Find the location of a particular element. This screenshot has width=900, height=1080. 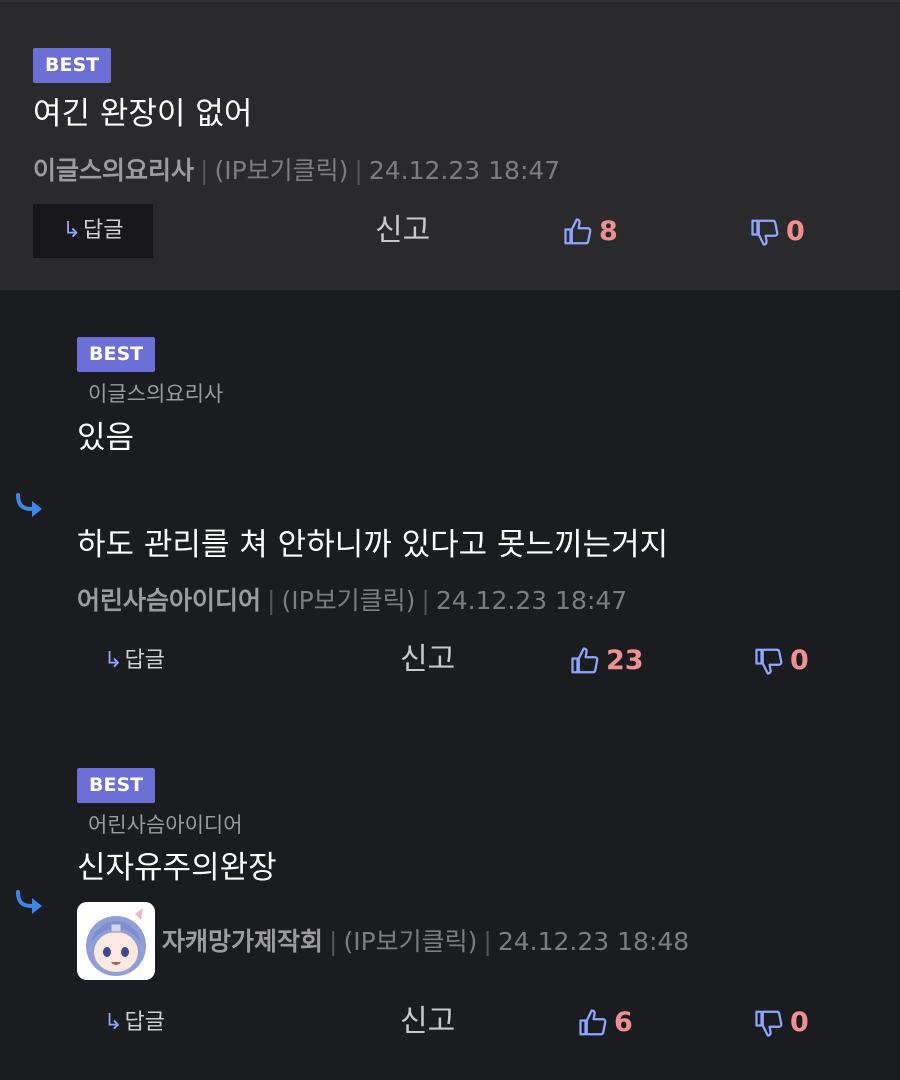

avatar-image is located at coordinates (116, 941).